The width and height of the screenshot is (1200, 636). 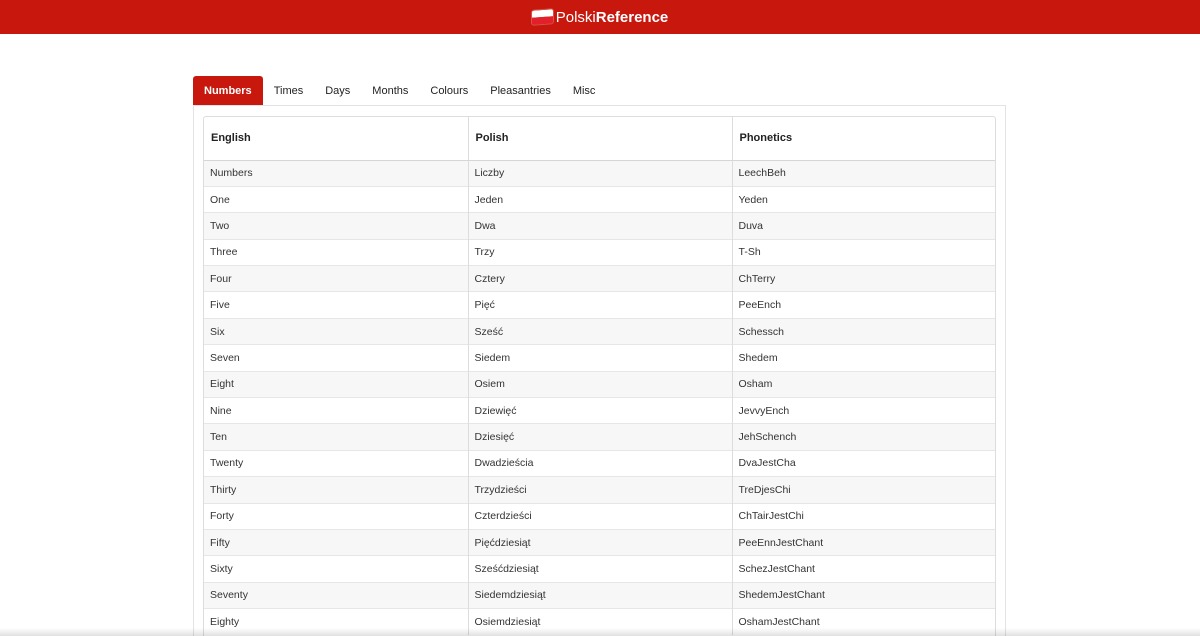 I want to click on table-row: Two Dwa Duva, so click(x=599, y=226).